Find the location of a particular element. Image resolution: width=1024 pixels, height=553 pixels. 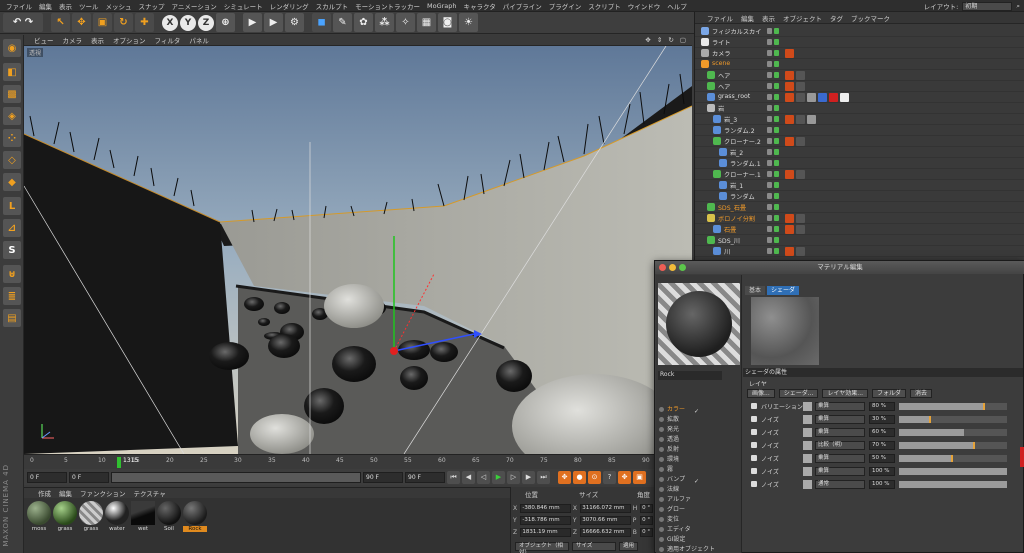

shader-layer-row: ノイズ 乗算 100 % is located at coordinates (885, 471).